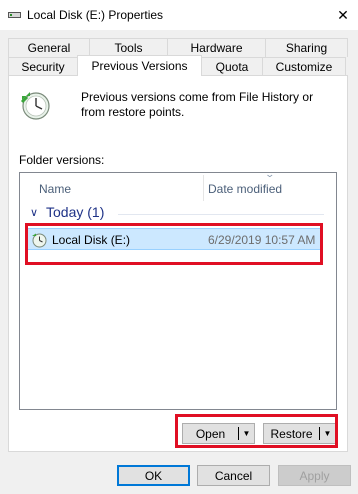  Describe the element at coordinates (270, 174) in the screenshot. I see `sort-indicator-icon: ⌄` at that location.